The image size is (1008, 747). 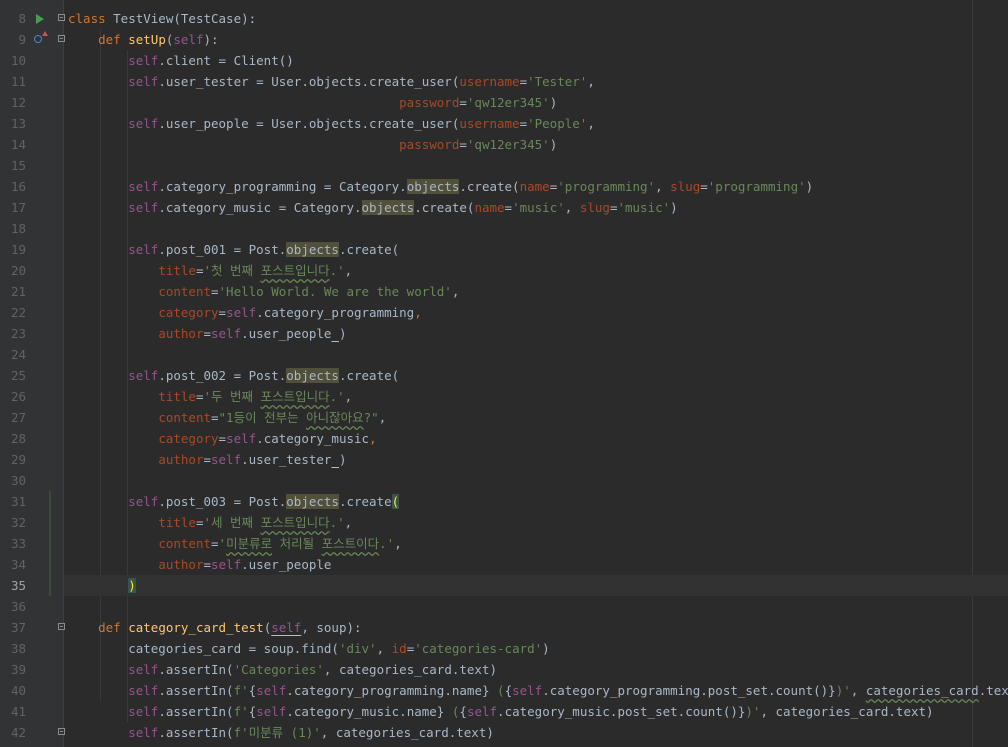 What do you see at coordinates (536, 438) in the screenshot?
I see `code-line: category=self.category_music,` at bounding box center [536, 438].